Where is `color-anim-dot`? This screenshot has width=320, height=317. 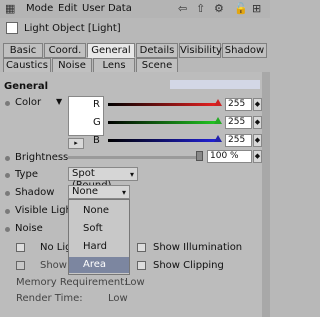
color-anim-dot is located at coordinates (7, 103).